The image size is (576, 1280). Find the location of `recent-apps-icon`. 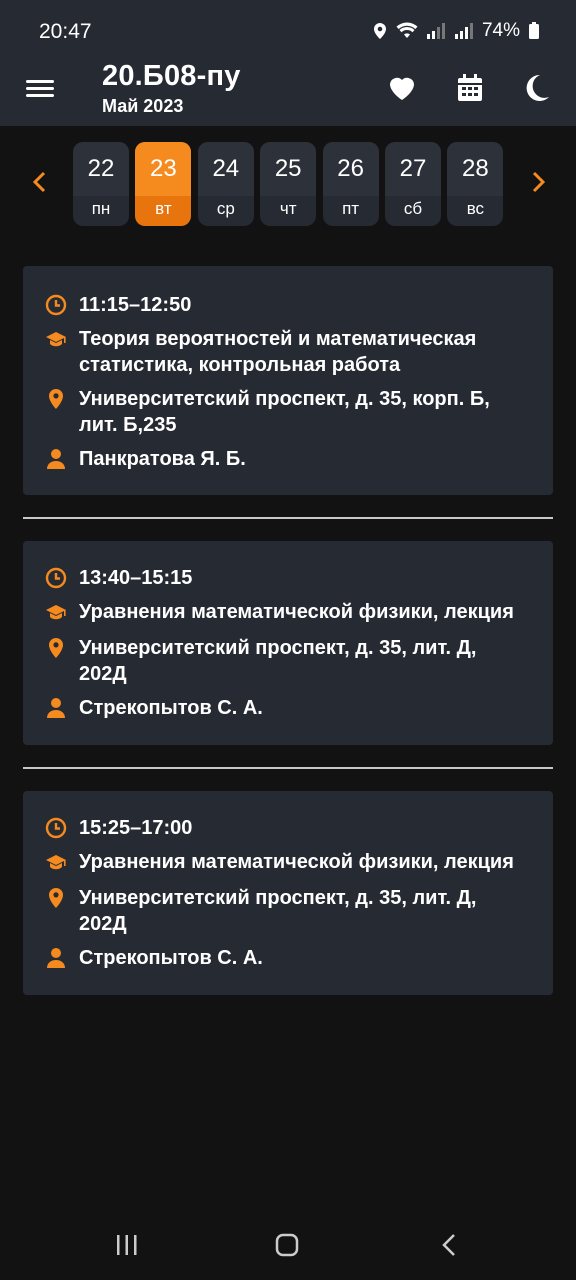

recent-apps-icon is located at coordinates (127, 1245).